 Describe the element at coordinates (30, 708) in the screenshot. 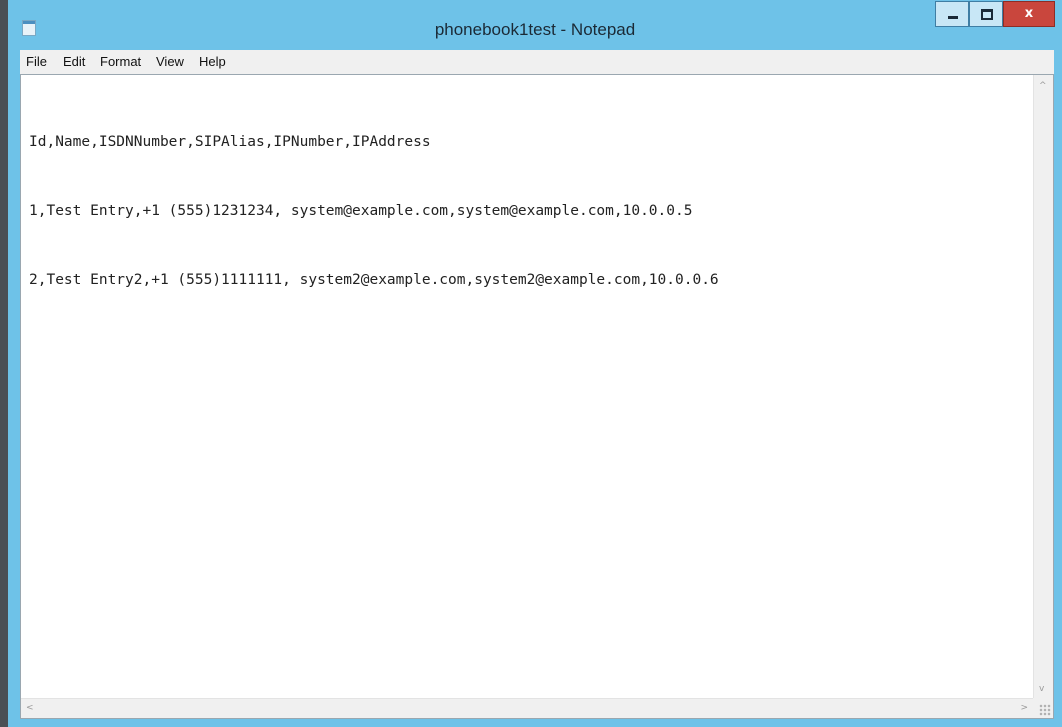

I see `scroll-left-icon: <` at that location.